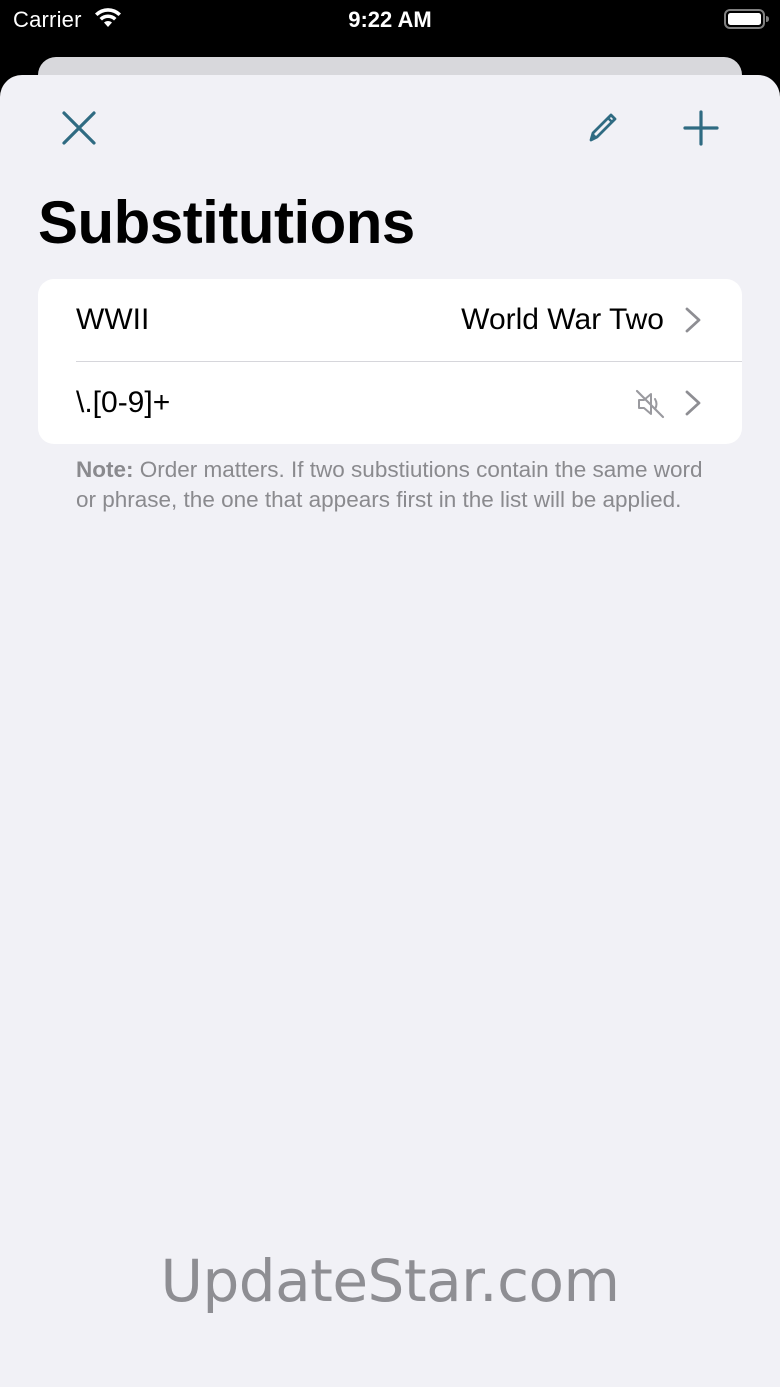 Image resolution: width=780 pixels, height=1387 pixels. I want to click on list-item: \.[0-9]+, so click(390, 403).